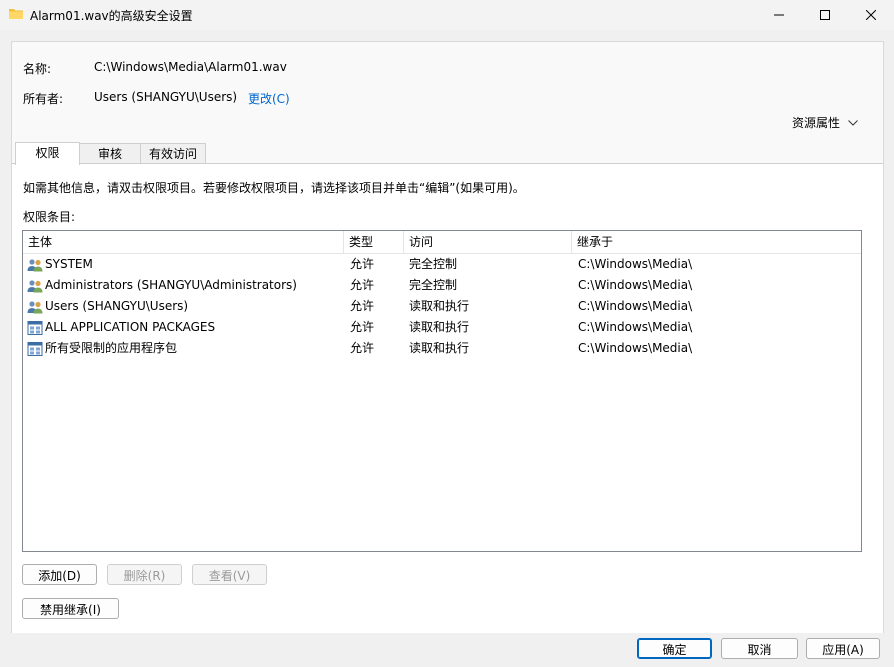 The width and height of the screenshot is (894, 667). I want to click on resource-properties-label: 资源属性, so click(816, 123).